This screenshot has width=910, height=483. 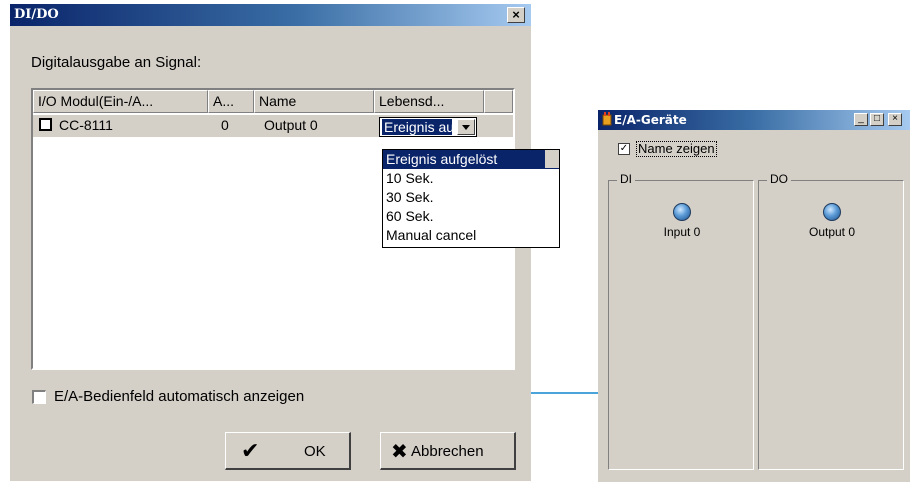 I want to click on lifetime-option-10s: 10 Sek., so click(x=471, y=178).